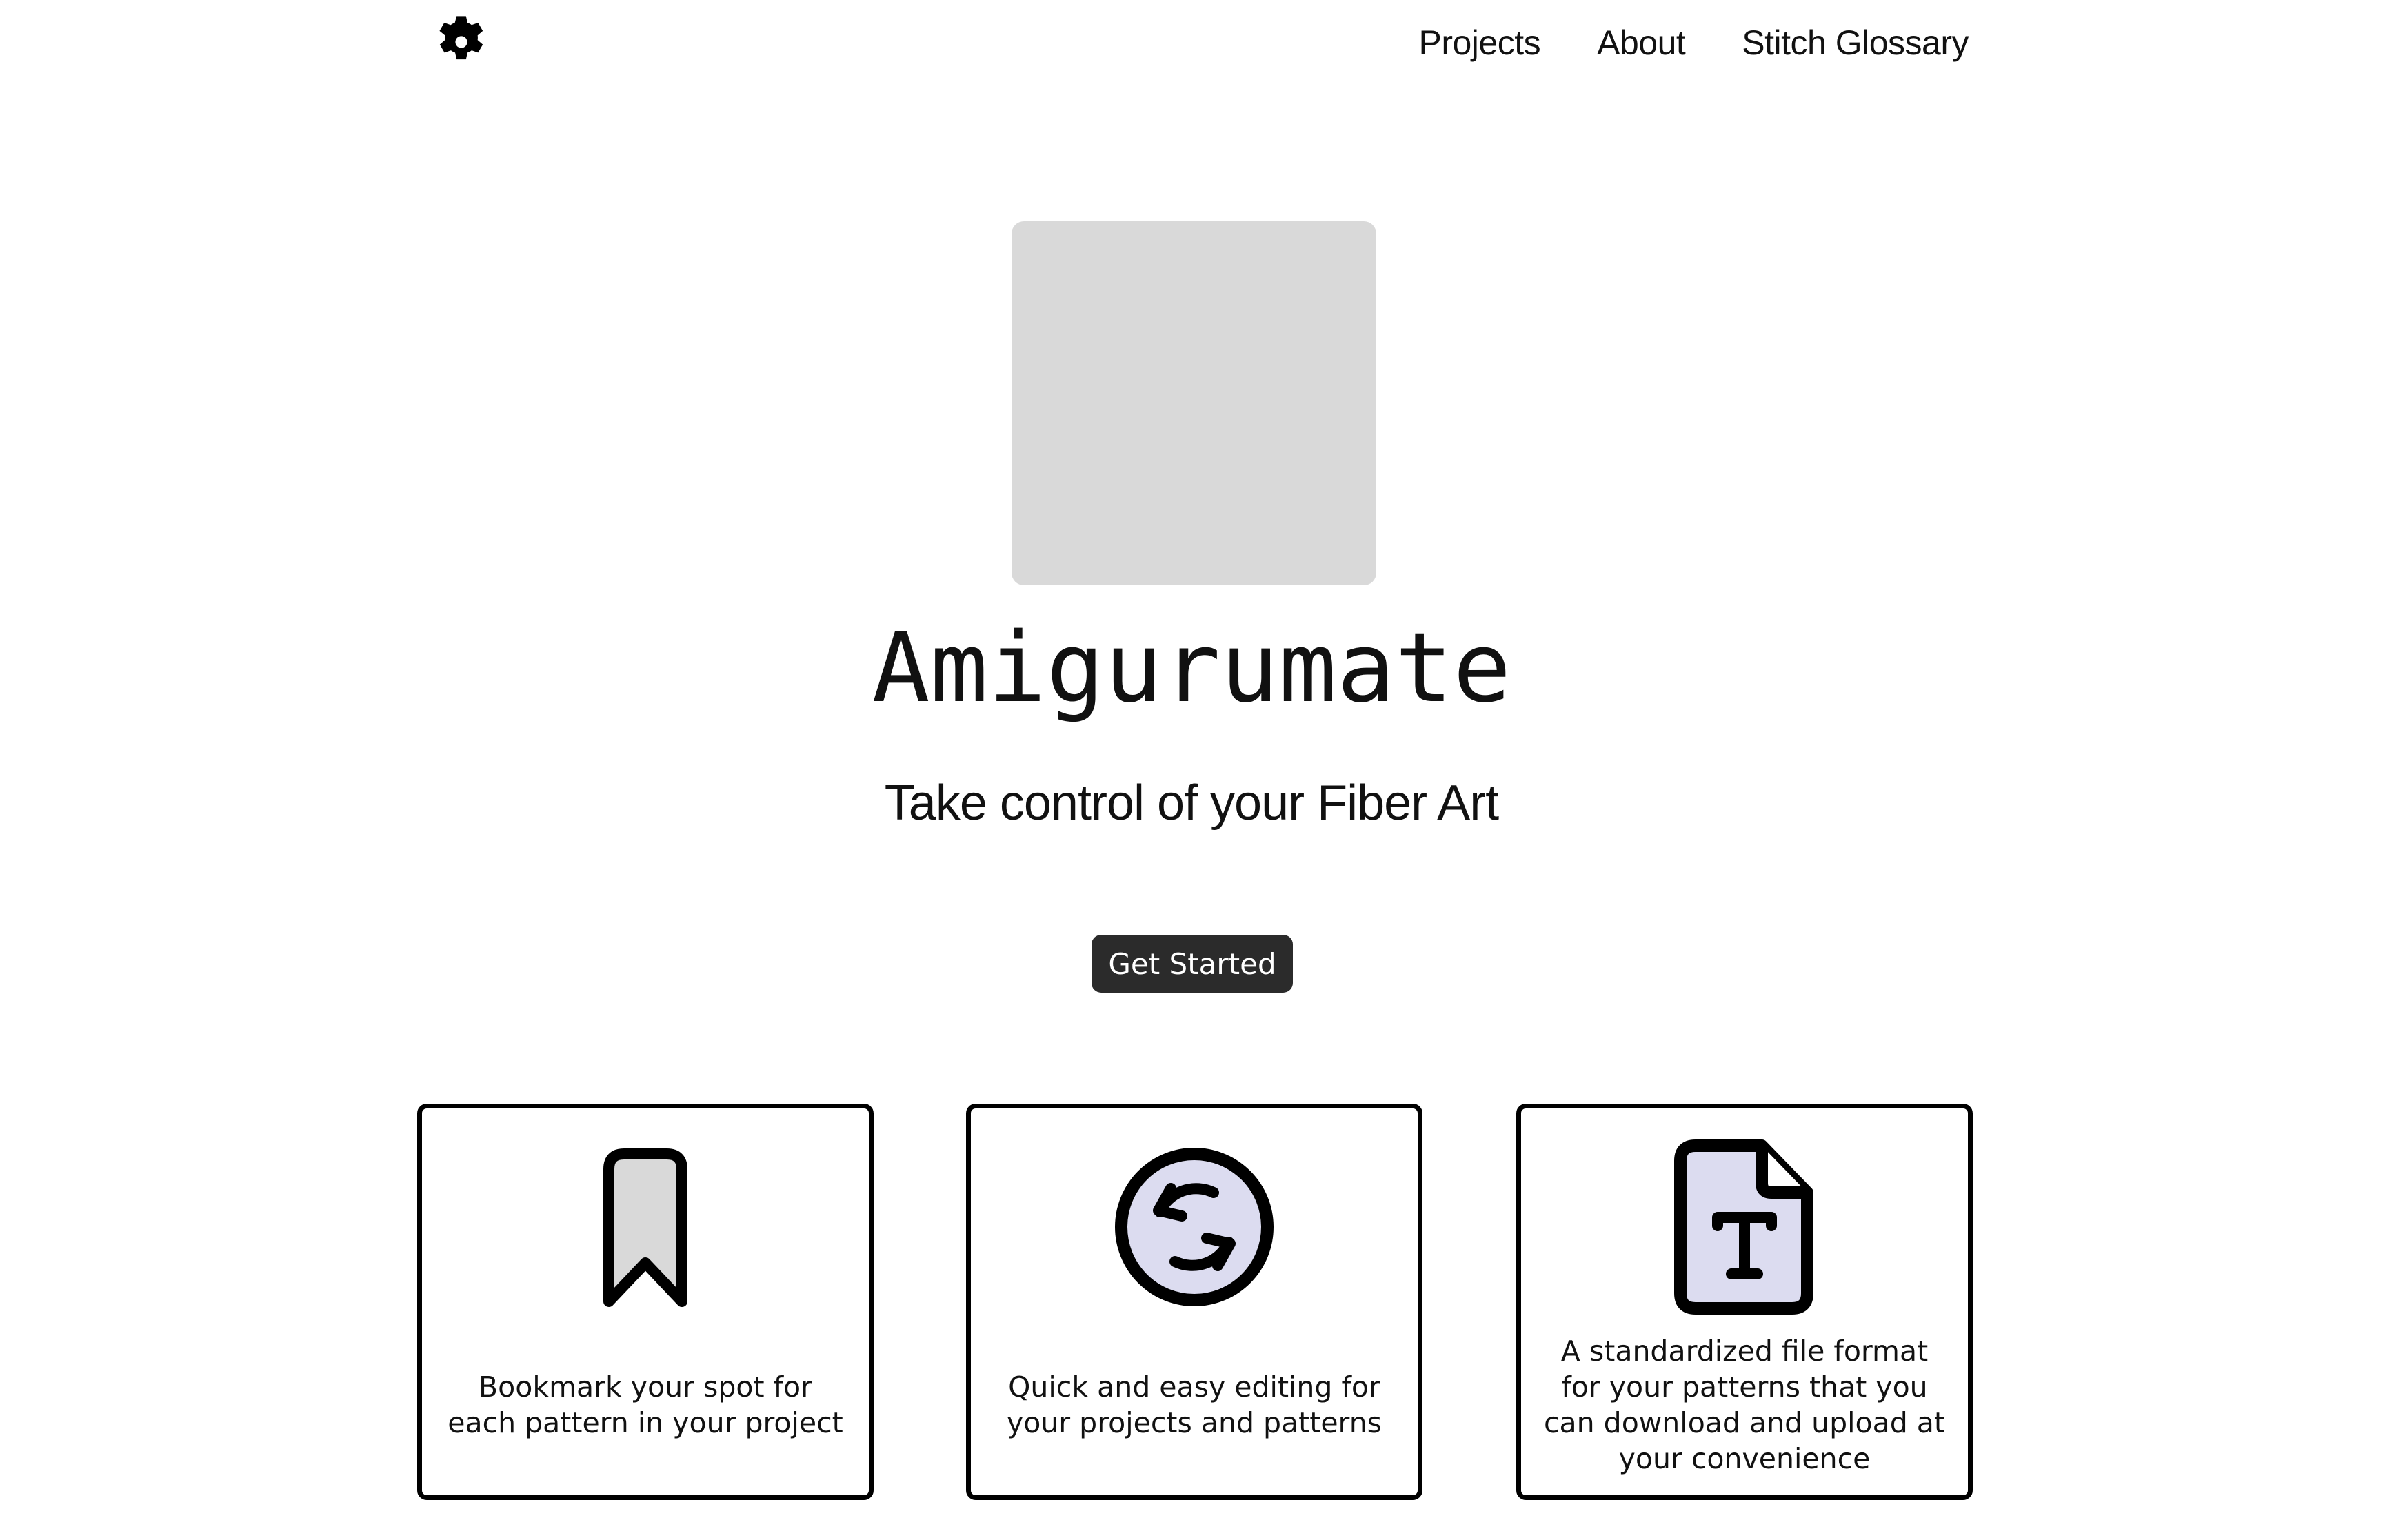 The width and height of the screenshot is (2383, 1540). I want to click on nav-about-link: About, so click(1641, 43).